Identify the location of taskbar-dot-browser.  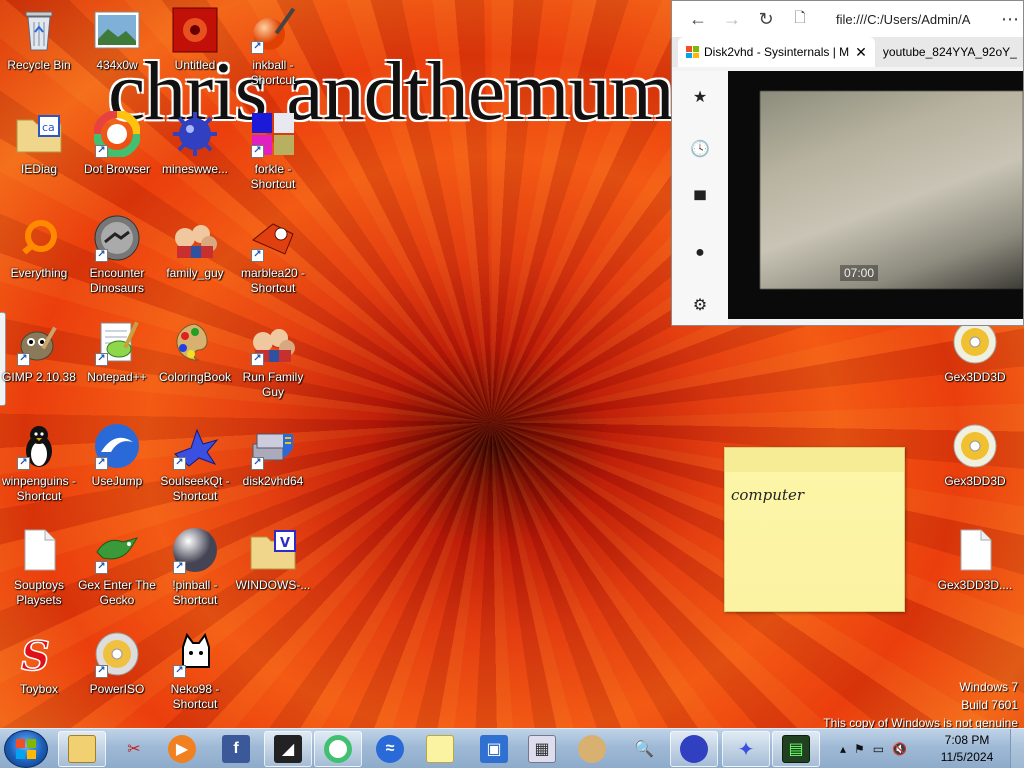
(338, 749).